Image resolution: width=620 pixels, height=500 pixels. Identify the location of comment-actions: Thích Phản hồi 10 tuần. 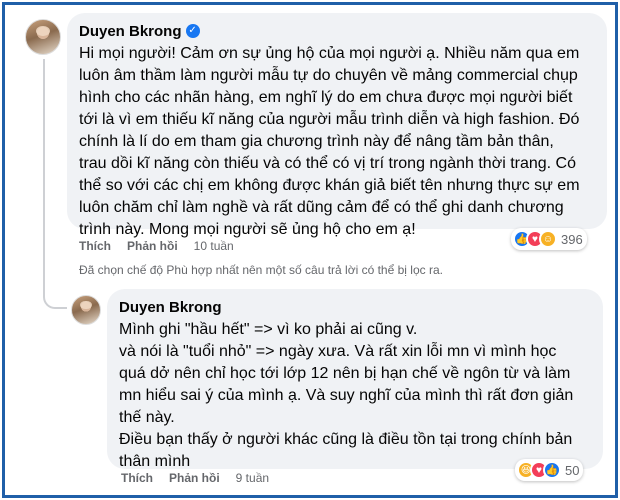
(156, 246).